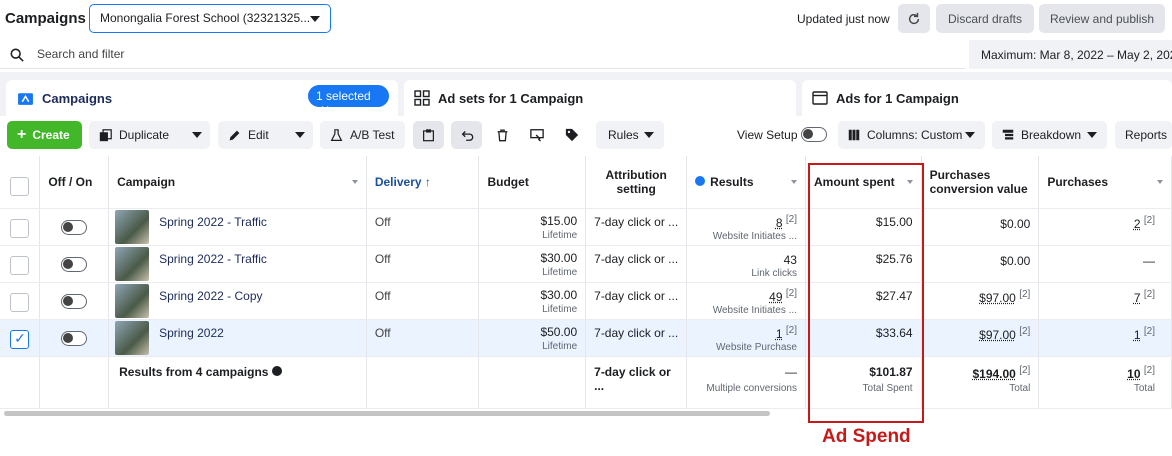 The width and height of the screenshot is (1172, 456). Describe the element at coordinates (630, 135) in the screenshot. I see `rules-button: Rules` at that location.